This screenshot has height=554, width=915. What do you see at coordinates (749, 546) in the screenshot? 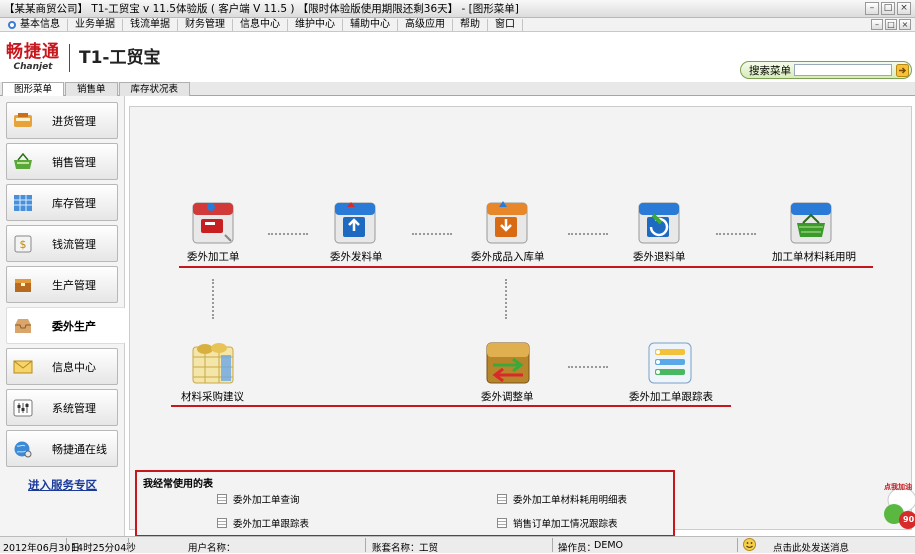
I see `smiley-icon` at bounding box center [749, 546].